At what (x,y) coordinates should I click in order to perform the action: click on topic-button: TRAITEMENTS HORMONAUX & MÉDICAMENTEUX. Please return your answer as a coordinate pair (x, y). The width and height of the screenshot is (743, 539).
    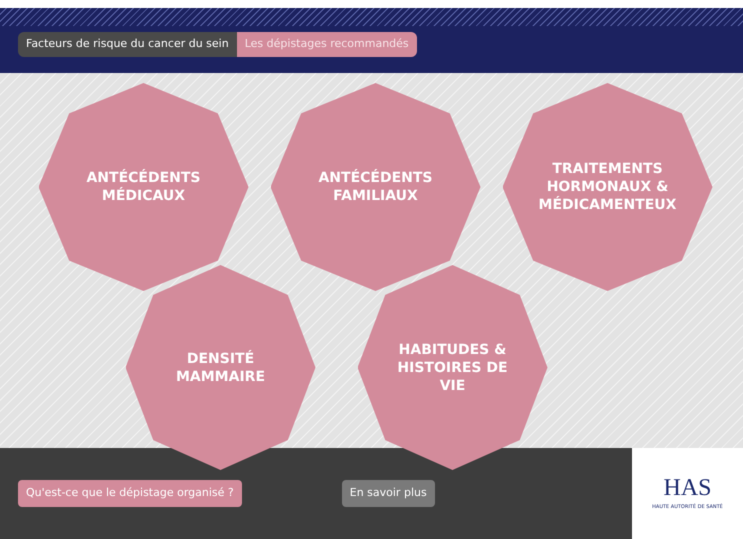
    Looking at the image, I should click on (607, 187).